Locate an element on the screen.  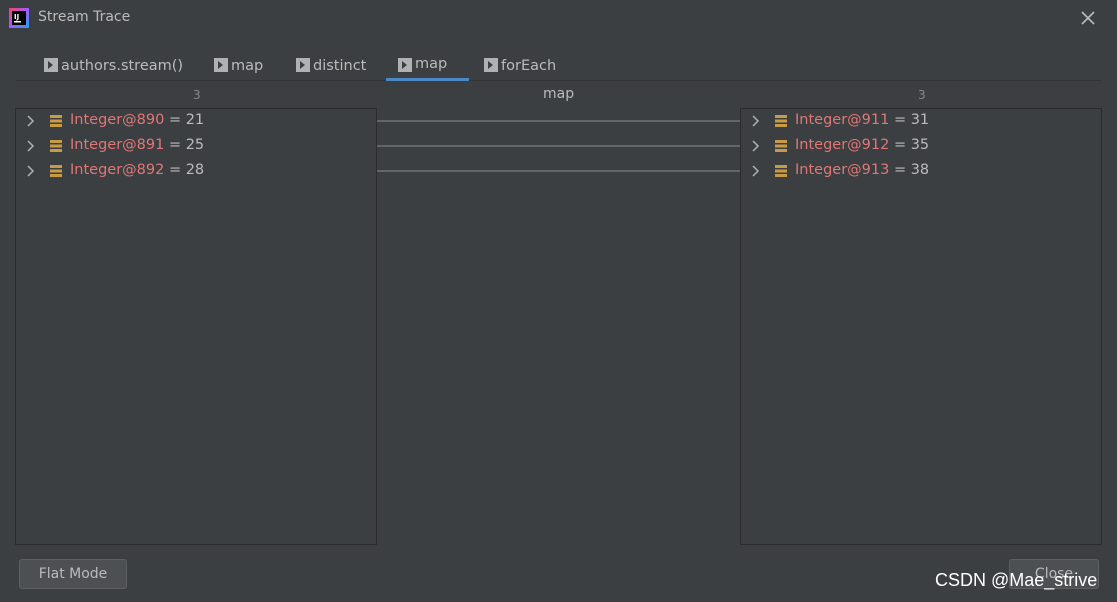
tab-map: map is located at coordinates (238, 65).